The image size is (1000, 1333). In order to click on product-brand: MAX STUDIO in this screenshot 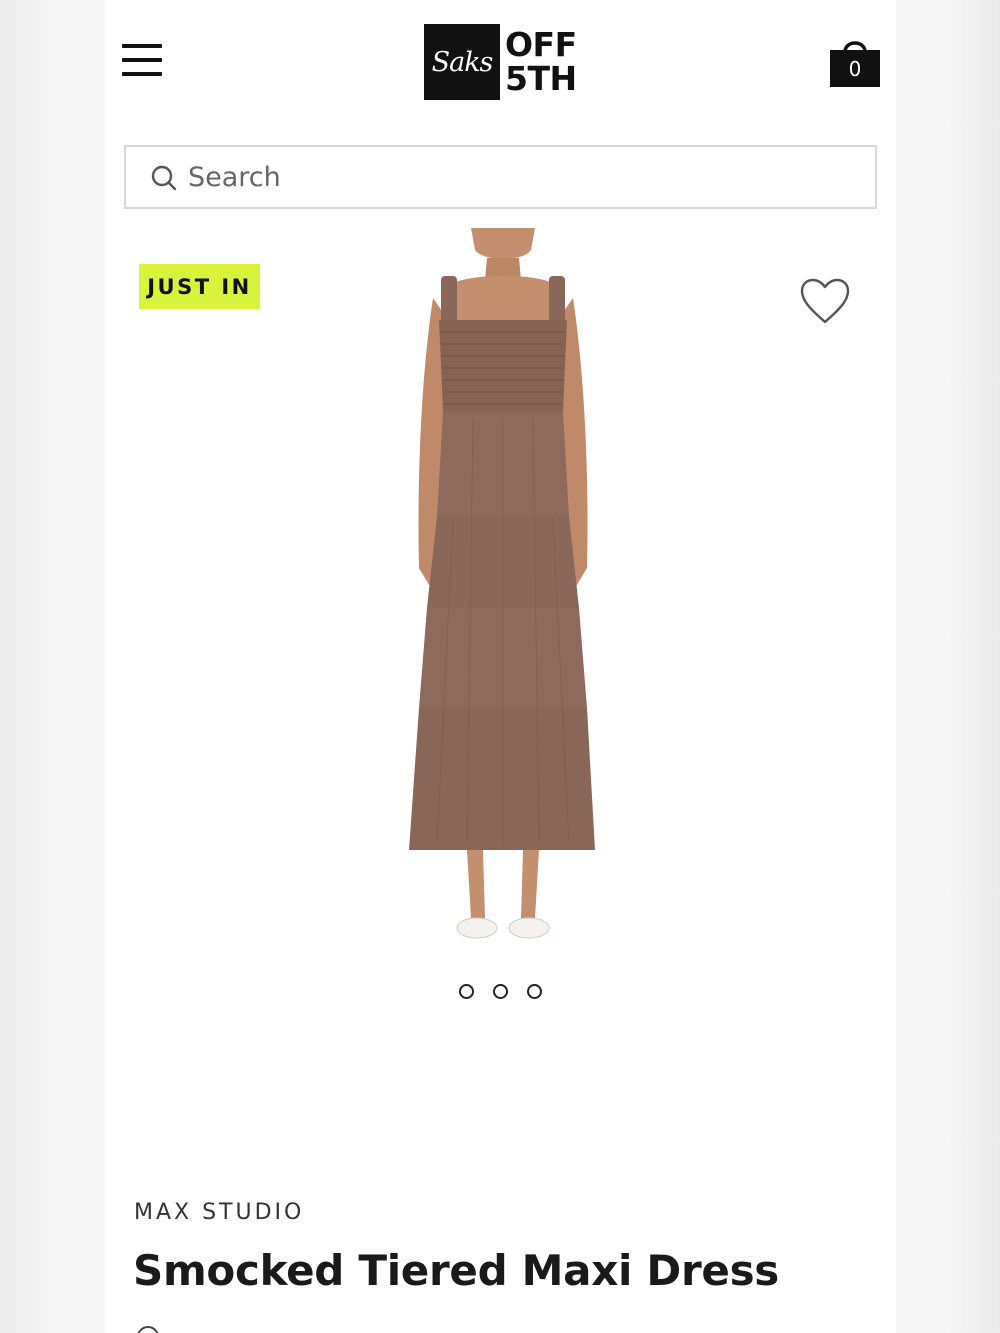, I will do `click(219, 1212)`.